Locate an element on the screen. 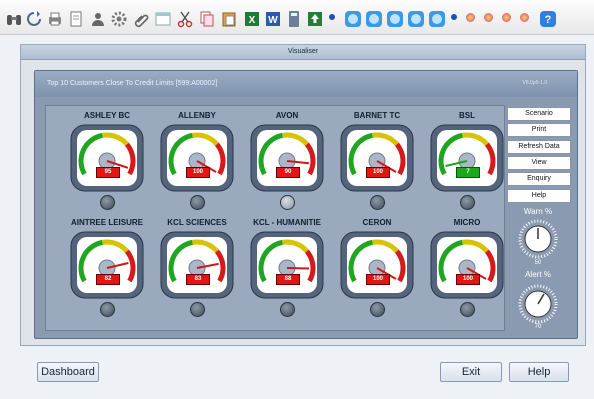 The width and height of the screenshot is (594, 399). gauge-label: MICRO is located at coordinates (467, 222).